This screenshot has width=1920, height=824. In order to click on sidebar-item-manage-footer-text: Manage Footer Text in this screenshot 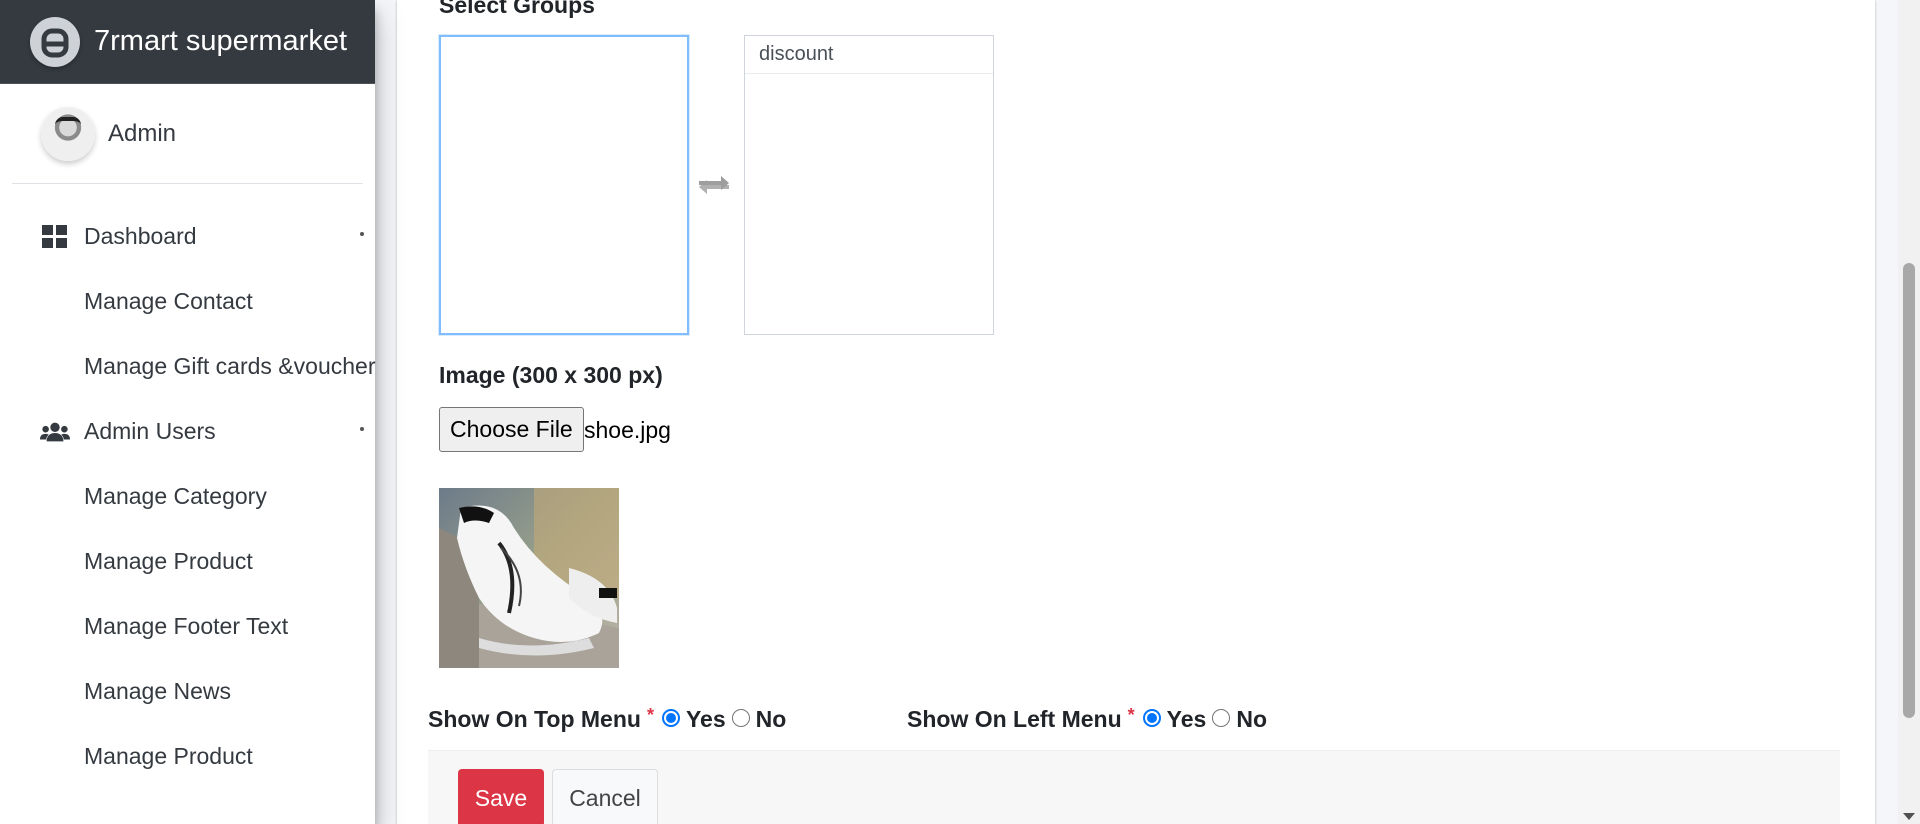, I will do `click(187, 626)`.